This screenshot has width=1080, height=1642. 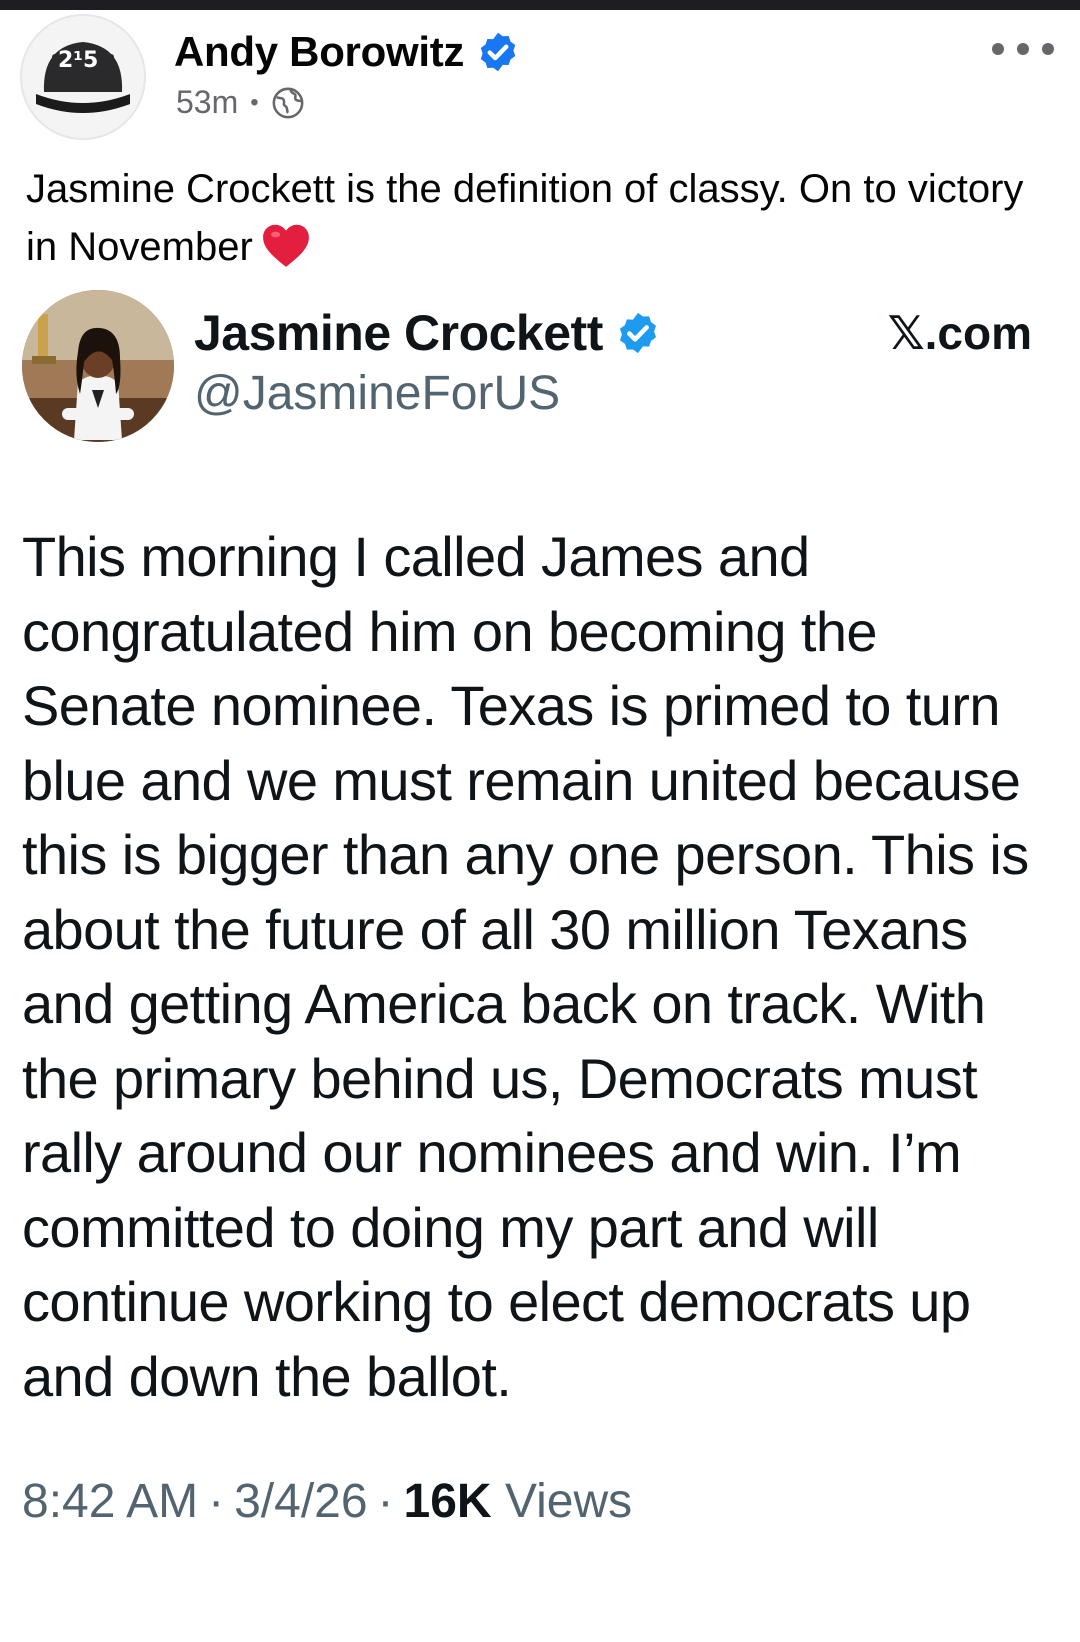 I want to click on post-time: 53m, so click(x=207, y=102).